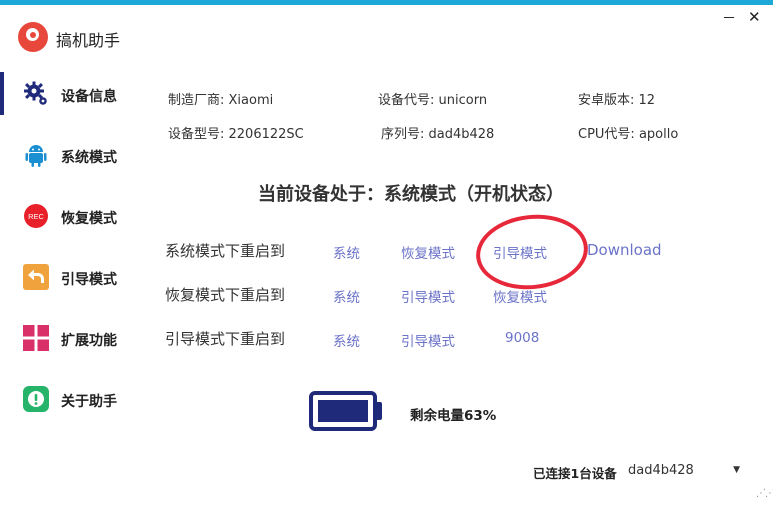  I want to click on reboot-bootloader-to-system-link: 系统, so click(346, 340).